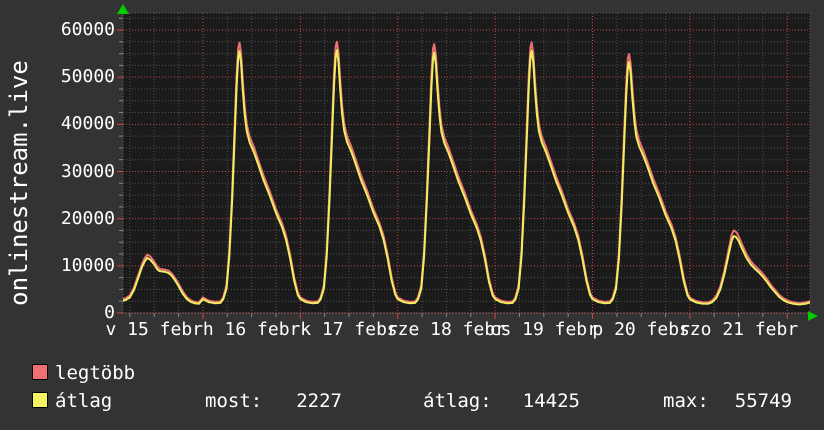 The image size is (824, 430). What do you see at coordinates (551, 401) in the screenshot?
I see `stat-atlag-value: 14425` at bounding box center [551, 401].